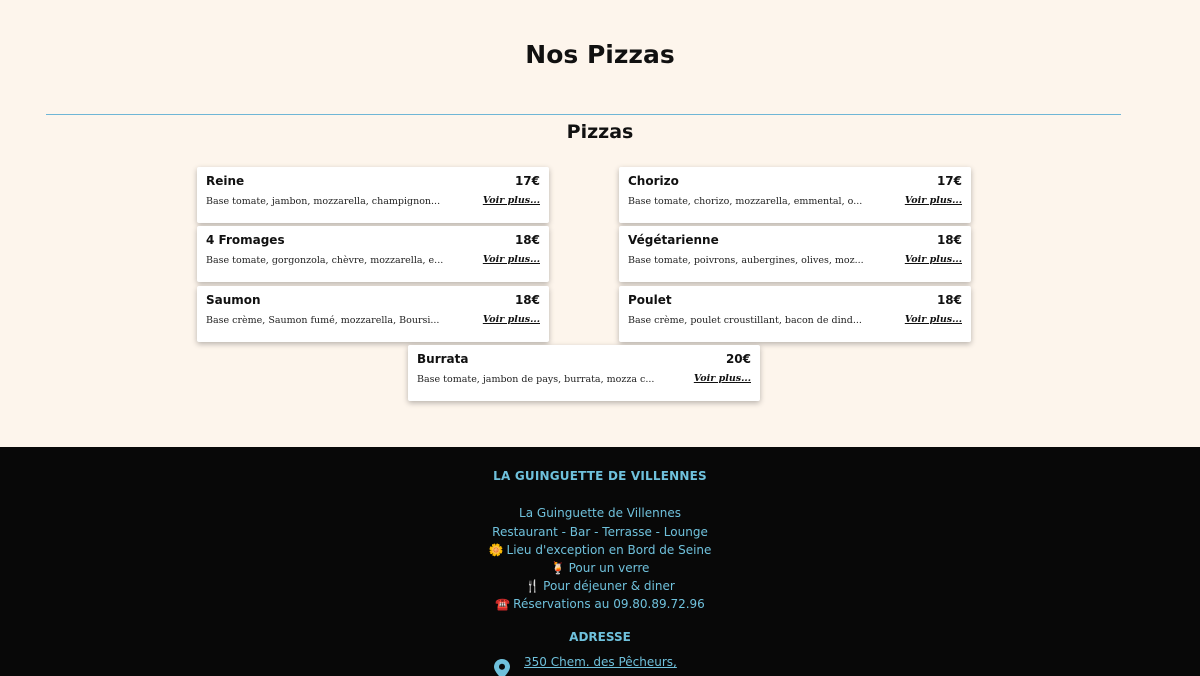 Image resolution: width=1200 pixels, height=676 pixels. I want to click on section-title: Pizzas, so click(600, 132).